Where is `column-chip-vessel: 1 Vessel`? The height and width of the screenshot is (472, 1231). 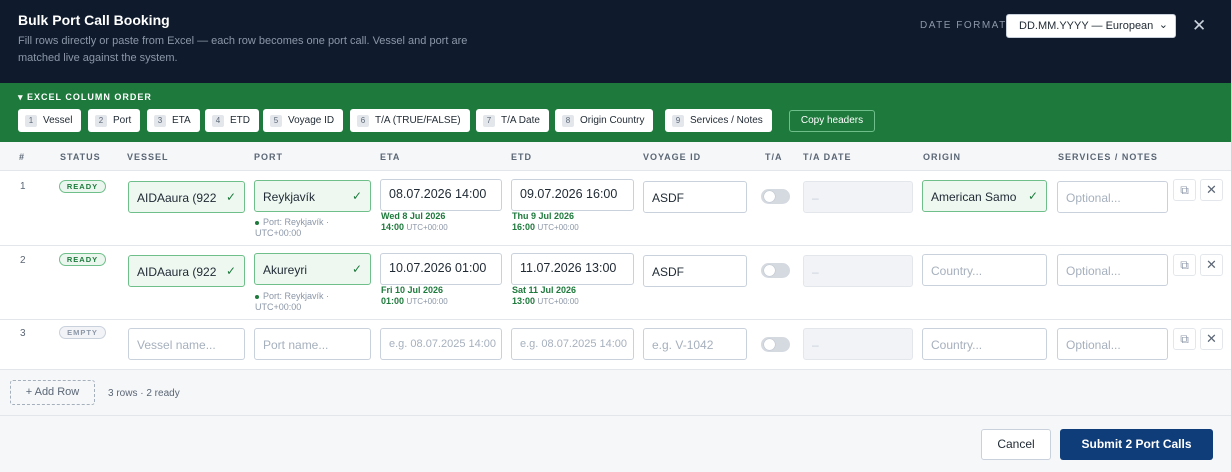 column-chip-vessel: 1 Vessel is located at coordinates (50, 120).